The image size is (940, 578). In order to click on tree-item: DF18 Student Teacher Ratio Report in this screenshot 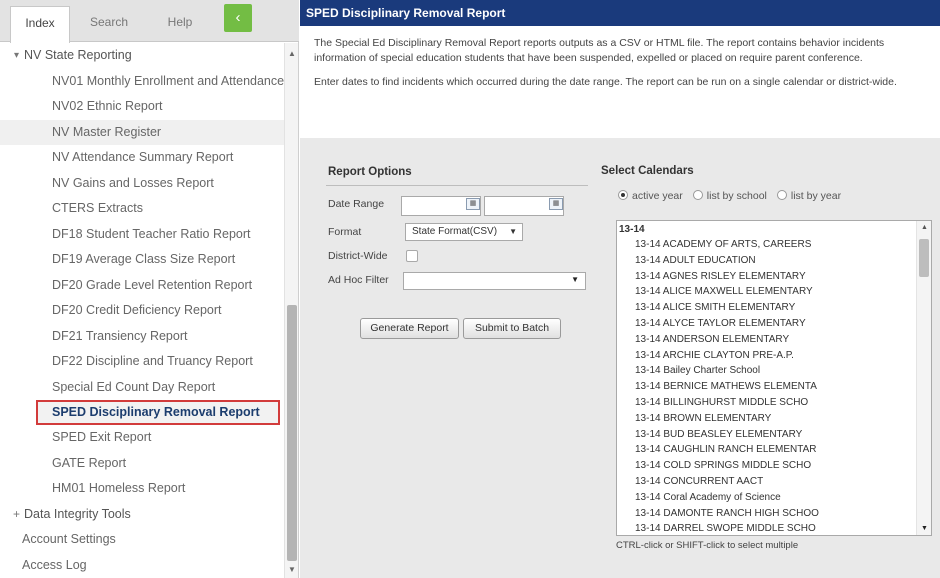, I will do `click(142, 235)`.